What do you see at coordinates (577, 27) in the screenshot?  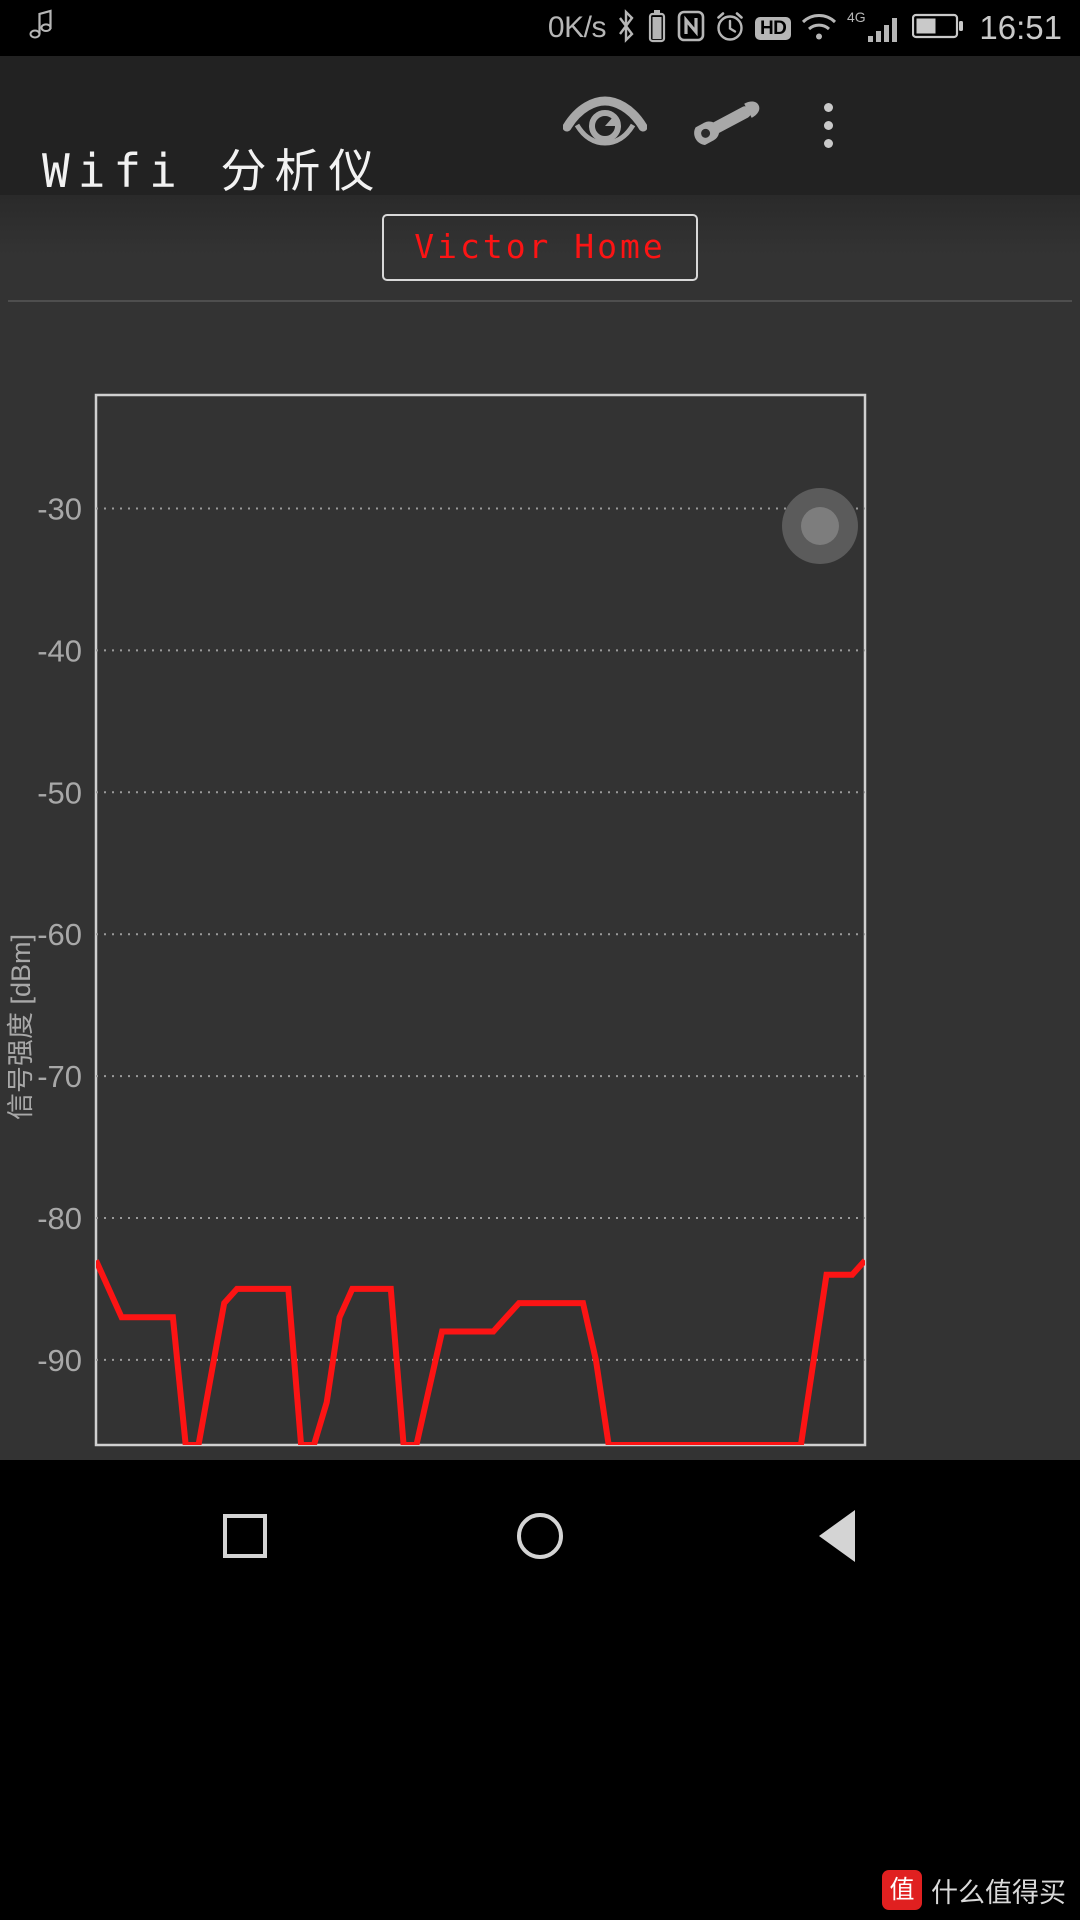 I see `network-speed-label: 0K/s` at bounding box center [577, 27].